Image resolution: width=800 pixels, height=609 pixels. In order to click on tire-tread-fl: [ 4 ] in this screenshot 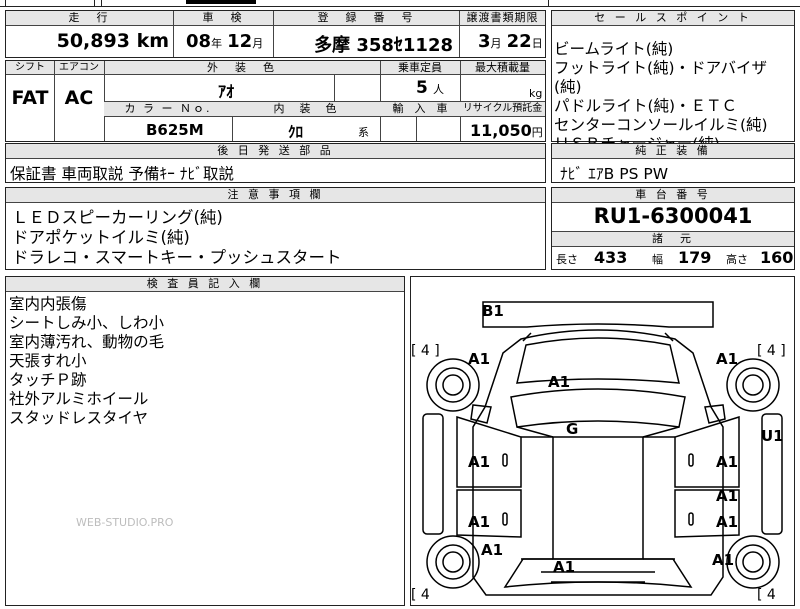, I will do `click(425, 351)`.